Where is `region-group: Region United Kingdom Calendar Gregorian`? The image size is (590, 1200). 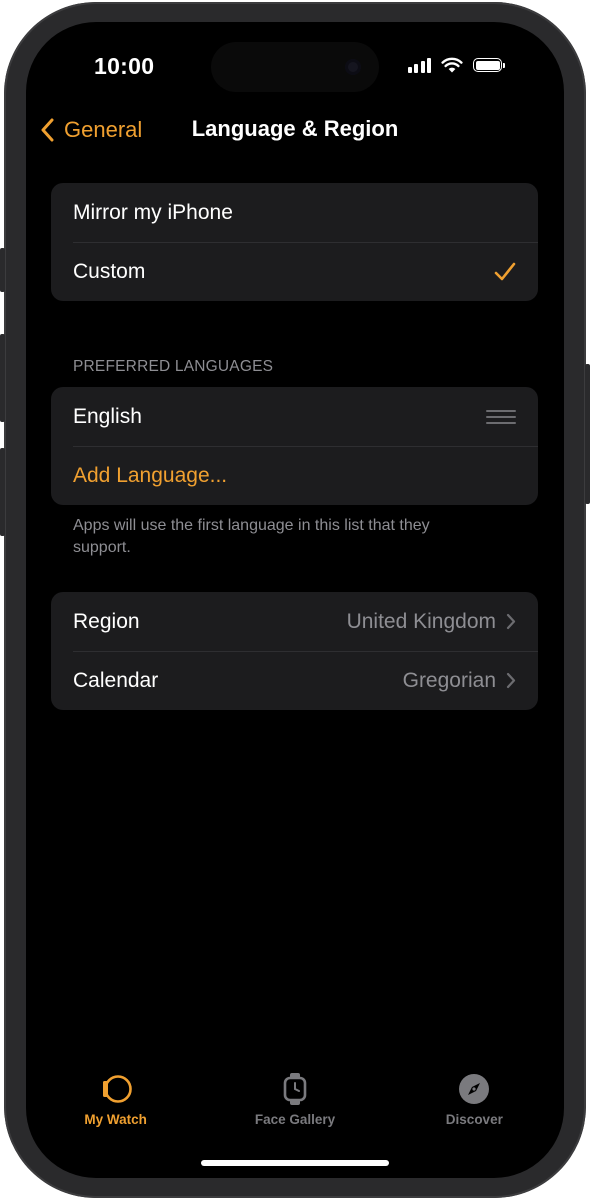 region-group: Region United Kingdom Calendar Gregorian is located at coordinates (294, 651).